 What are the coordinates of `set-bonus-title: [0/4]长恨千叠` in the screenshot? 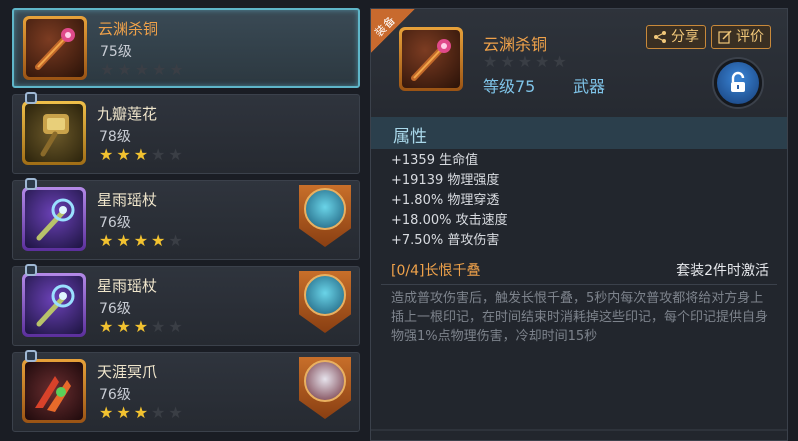 It's located at (436, 271).